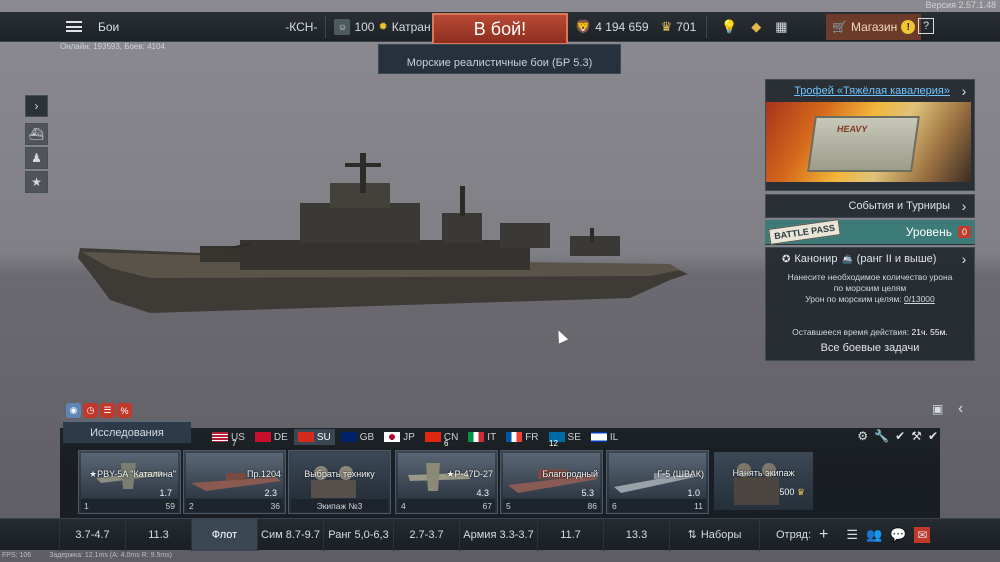 This screenshot has width=1000, height=562. Describe the element at coordinates (127, 432) in the screenshot. I see `research-tab: Исследования` at that location.